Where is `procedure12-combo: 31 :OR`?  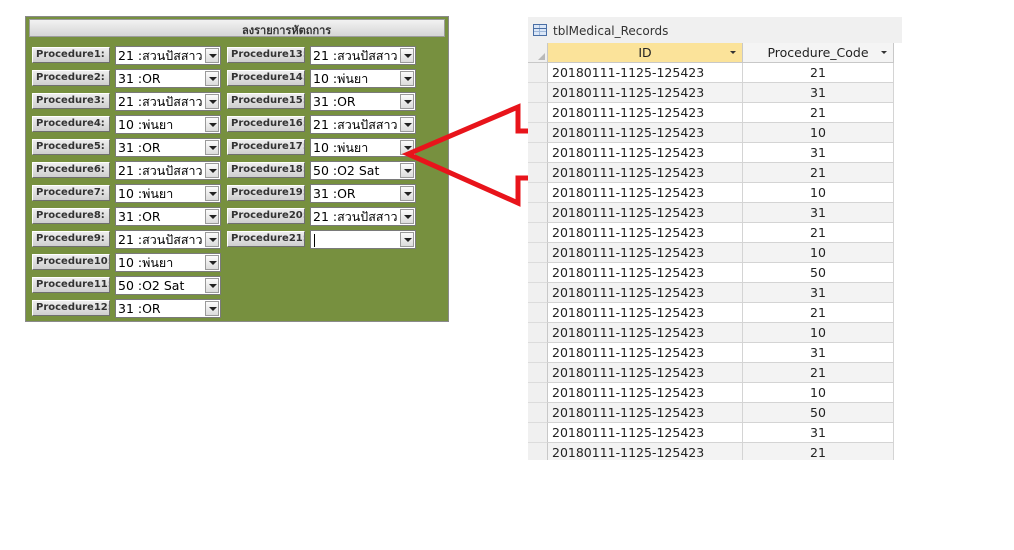
procedure12-combo: 31 :OR is located at coordinates (168, 308).